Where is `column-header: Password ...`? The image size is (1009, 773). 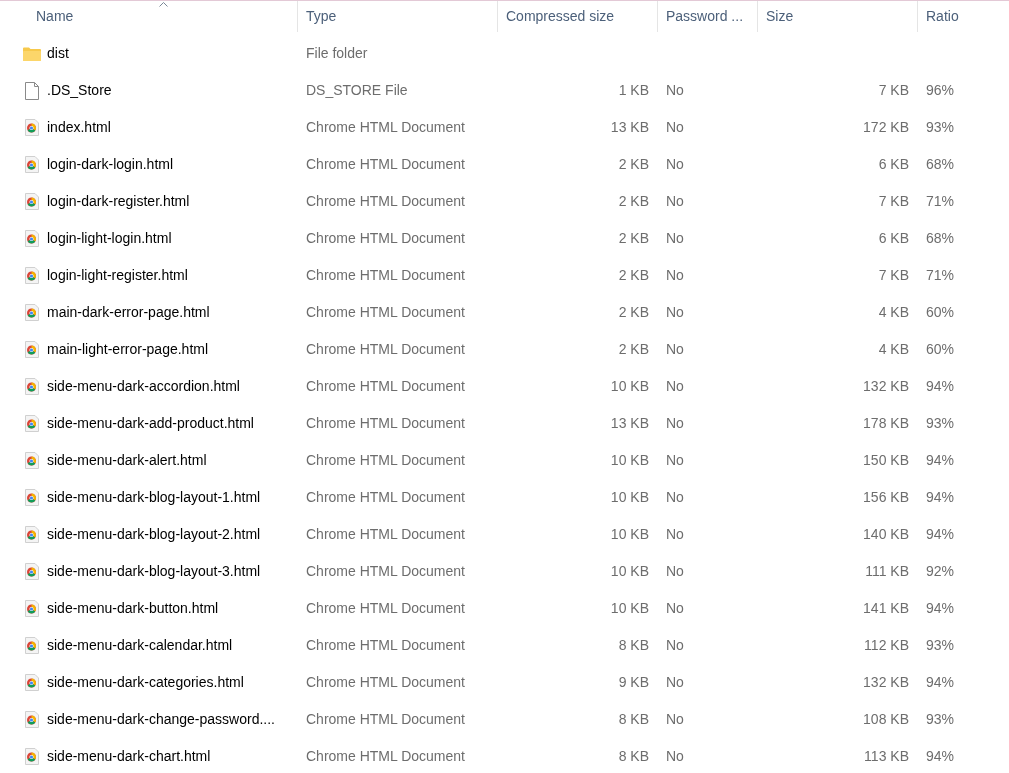
column-header: Password ... is located at coordinates (708, 16).